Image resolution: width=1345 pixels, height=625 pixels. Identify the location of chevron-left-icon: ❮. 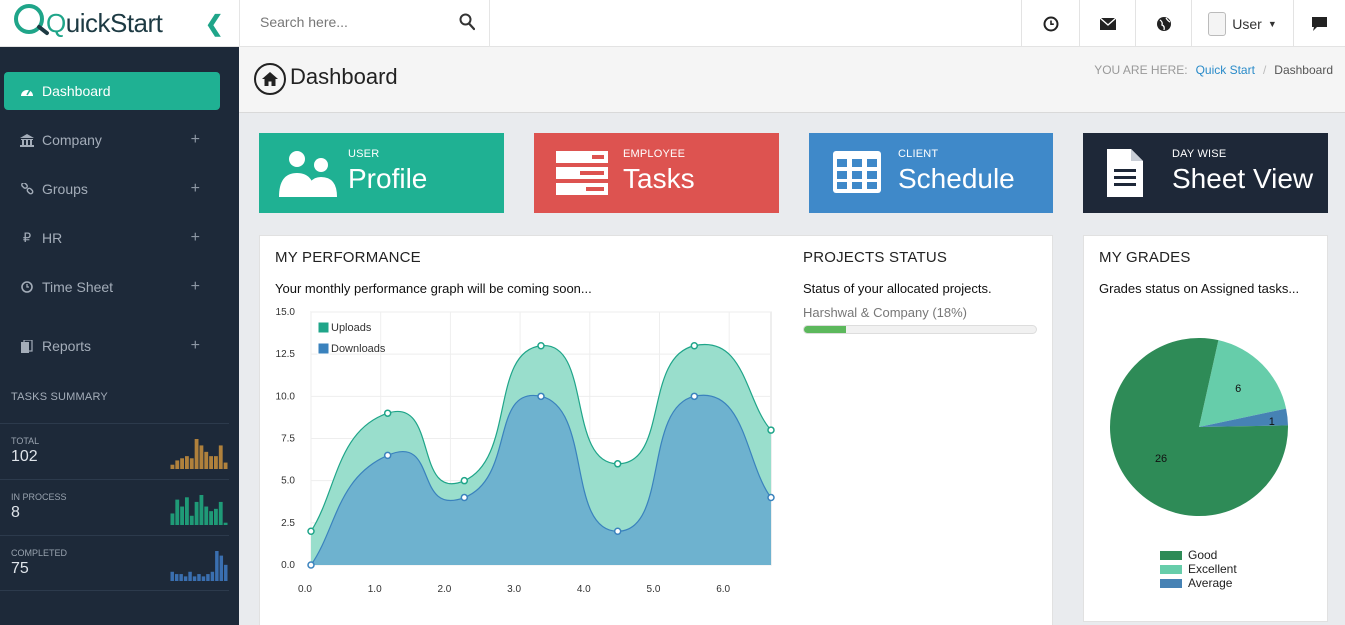
(214, 24).